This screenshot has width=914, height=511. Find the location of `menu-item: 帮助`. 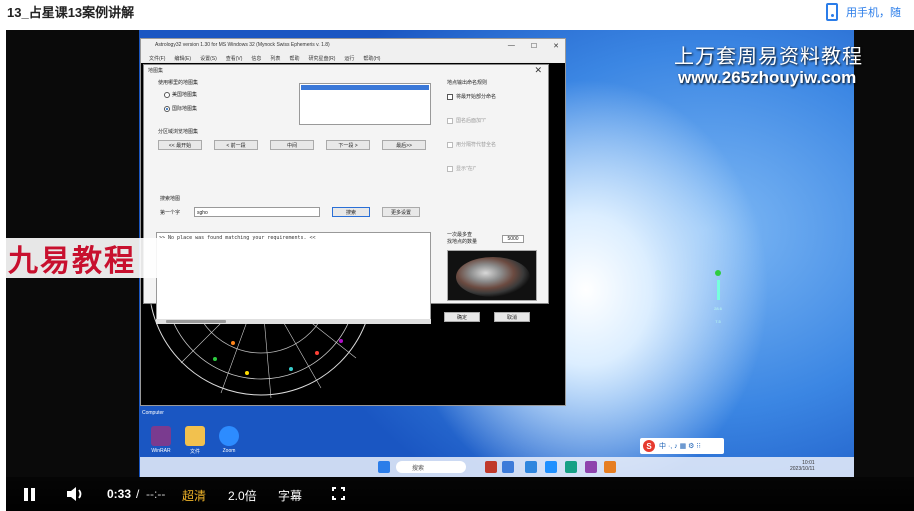

menu-item: 帮助 is located at coordinates (294, 59).